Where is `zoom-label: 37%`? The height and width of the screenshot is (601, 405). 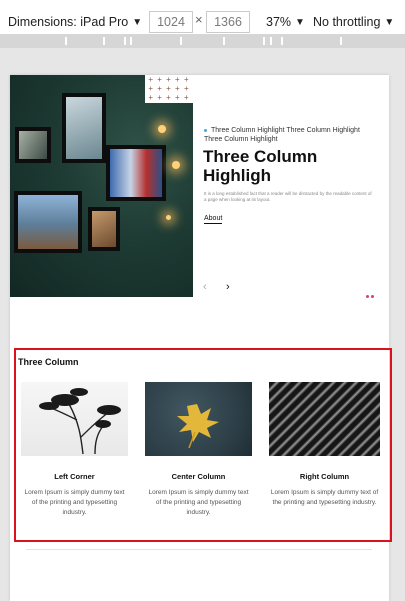
zoom-label: 37% is located at coordinates (279, 22).